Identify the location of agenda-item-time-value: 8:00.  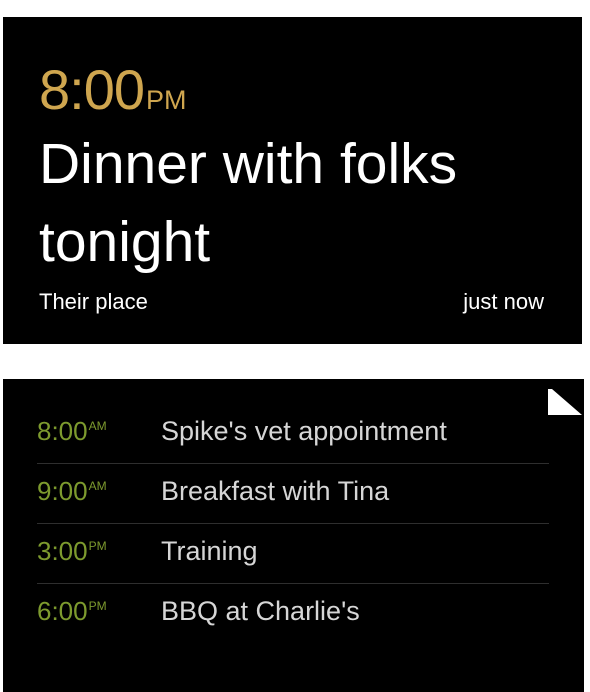
(62, 431).